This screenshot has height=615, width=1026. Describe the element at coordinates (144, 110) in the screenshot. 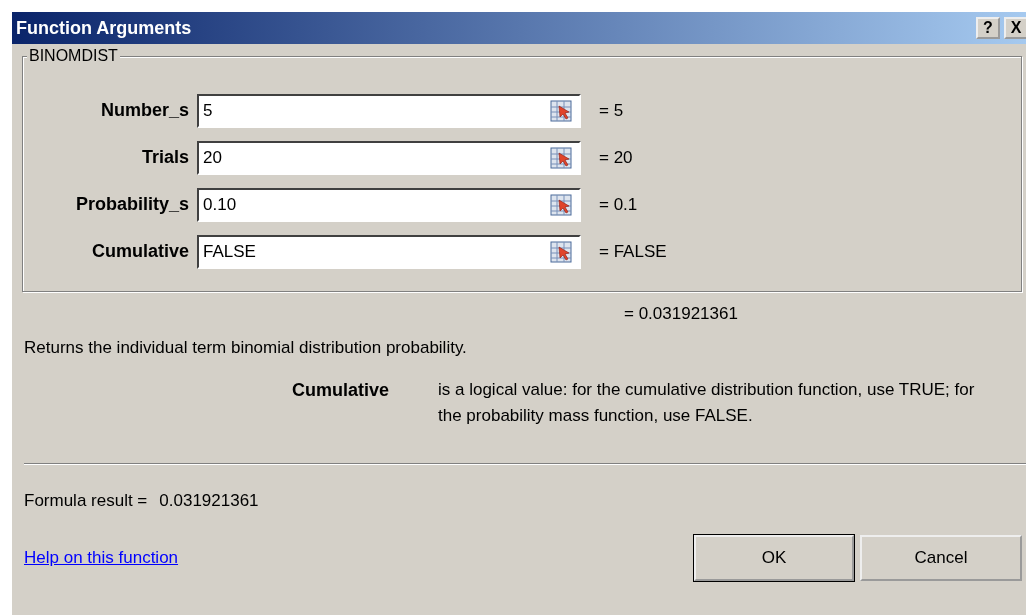

I see `argument-label: Number_s` at that location.